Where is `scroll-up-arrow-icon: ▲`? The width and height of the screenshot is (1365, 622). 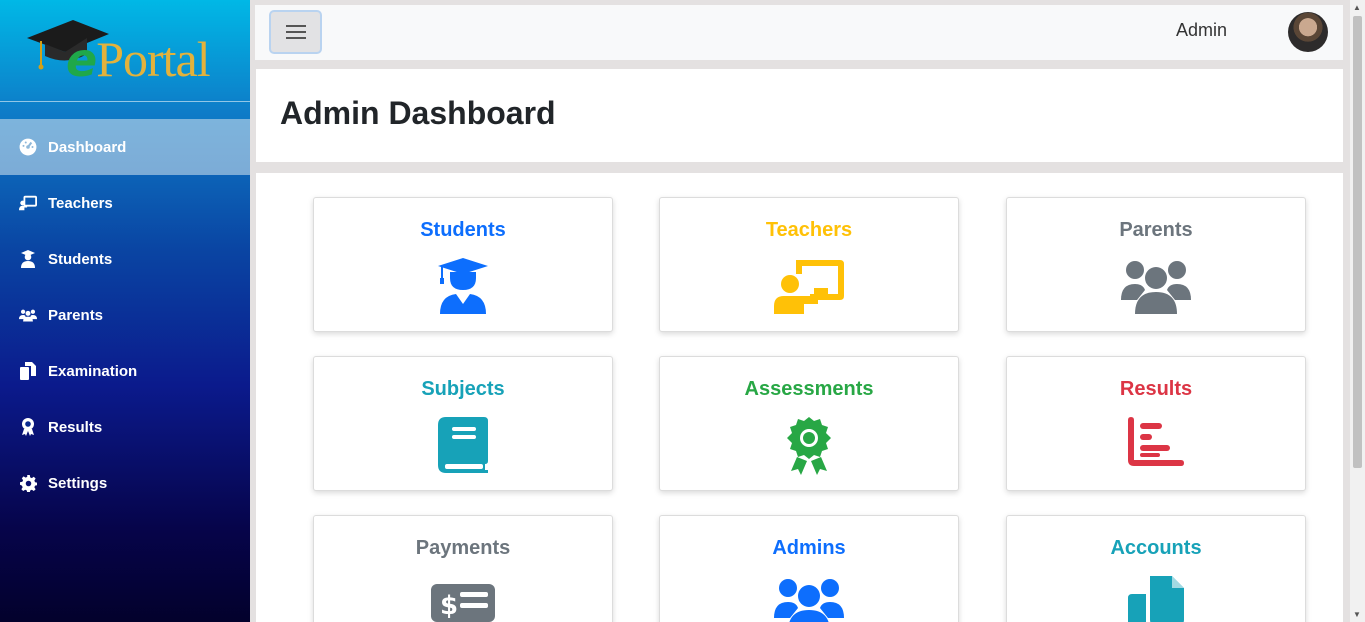 scroll-up-arrow-icon: ▲ is located at coordinates (1357, 7).